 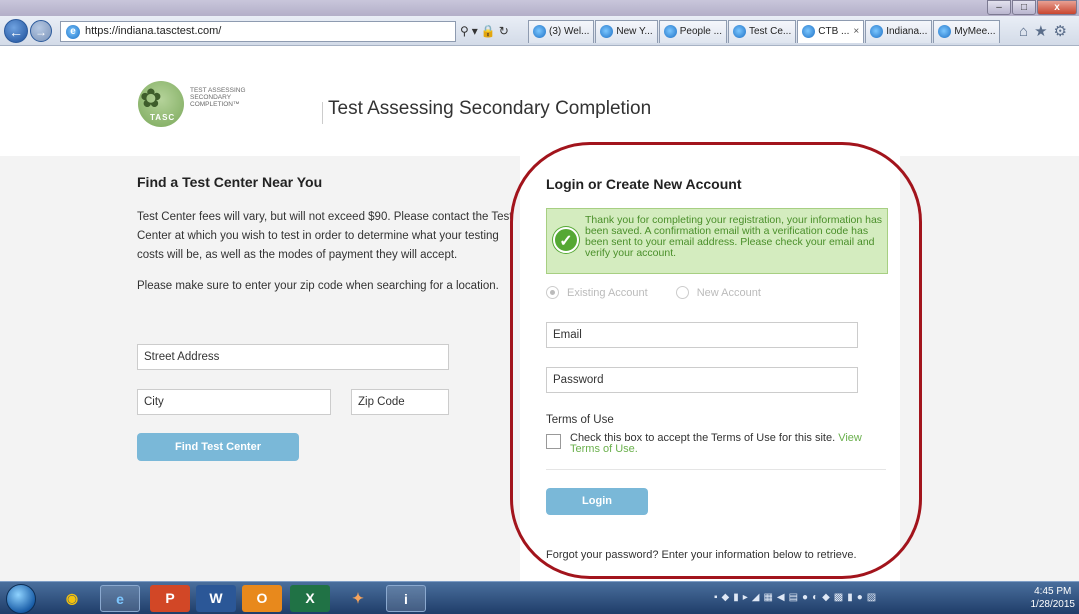 What do you see at coordinates (163, 117) in the screenshot?
I see `logo-badge: TASC` at bounding box center [163, 117].